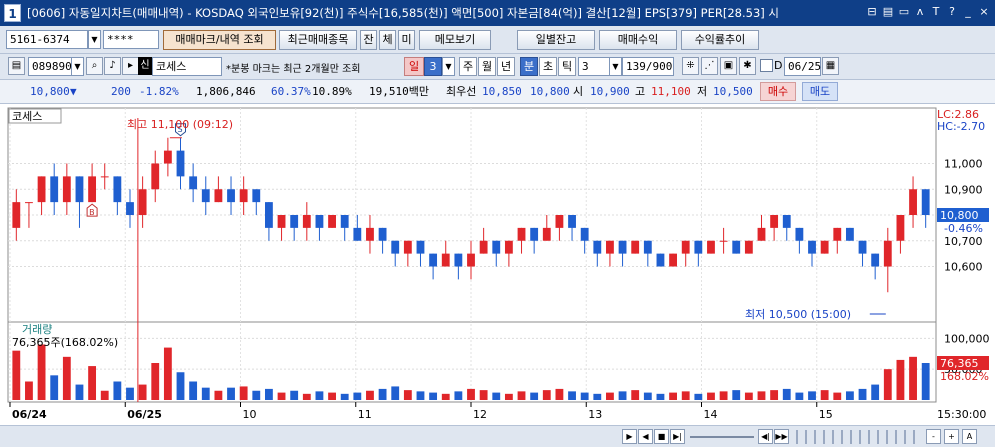 Image resolution: width=995 pixels, height=447 pixels. What do you see at coordinates (144, 414) in the screenshot?
I see `x-tick-label: 06/25` at bounding box center [144, 414].